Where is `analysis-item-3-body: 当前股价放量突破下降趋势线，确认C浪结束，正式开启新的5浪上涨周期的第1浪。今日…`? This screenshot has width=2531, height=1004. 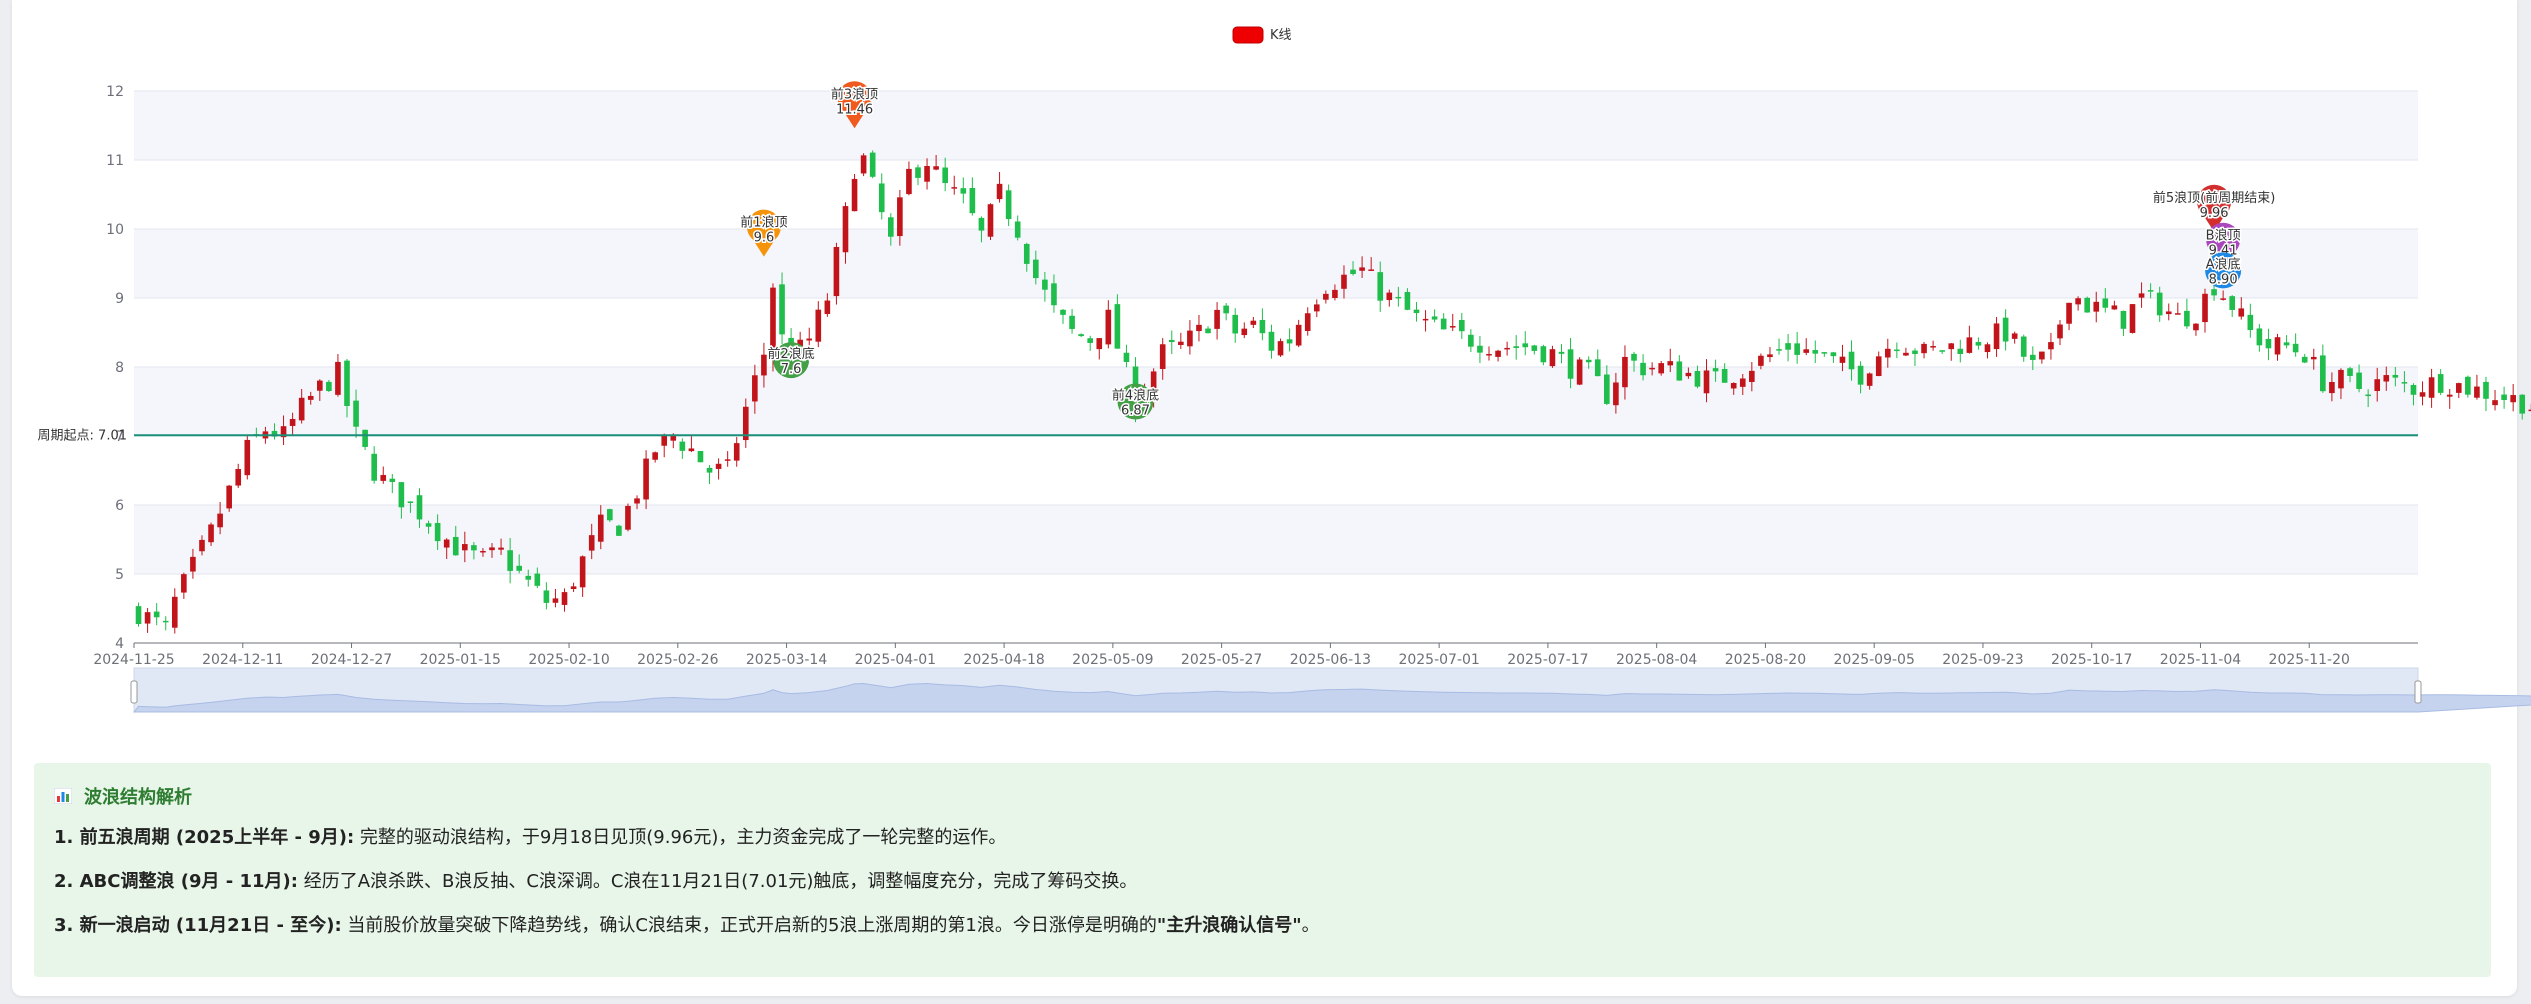
analysis-item-3-body: 当前股价放量突破下降趋势线，确认C浪结束，正式开启新的5浪上涨周期的第1浪。今日… is located at coordinates (749, 925).